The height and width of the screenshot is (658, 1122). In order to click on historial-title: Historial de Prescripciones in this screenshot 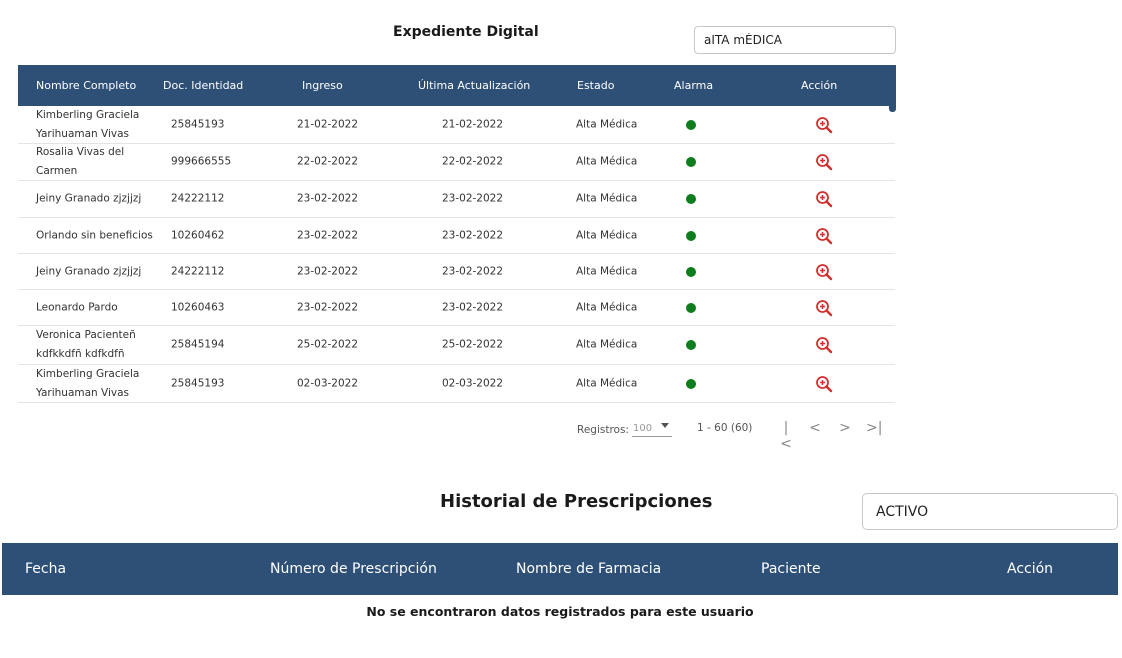, I will do `click(576, 501)`.